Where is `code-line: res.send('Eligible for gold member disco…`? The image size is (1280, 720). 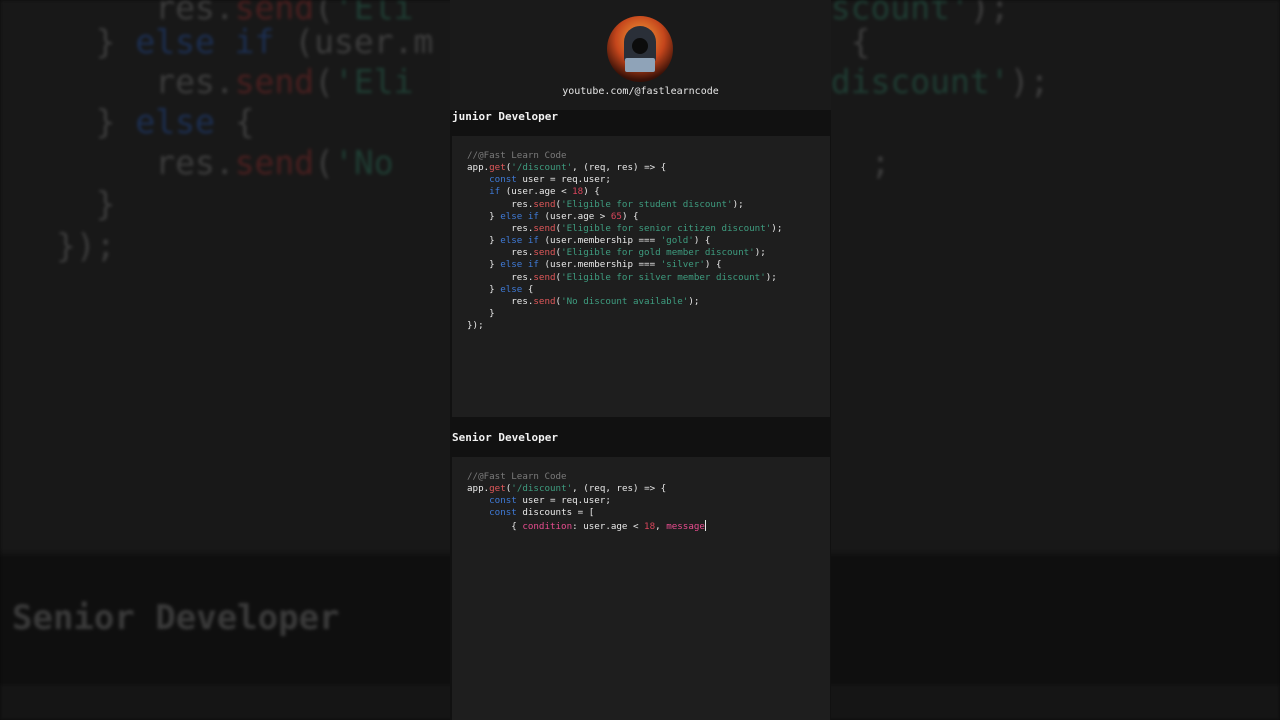
code-line: res.send('Eligible for gold member disco… is located at coordinates (616, 252).